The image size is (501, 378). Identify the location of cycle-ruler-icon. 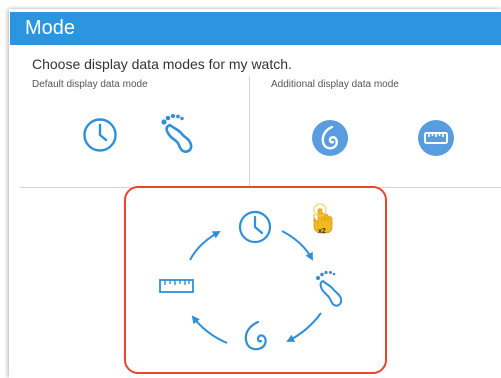
(176, 286).